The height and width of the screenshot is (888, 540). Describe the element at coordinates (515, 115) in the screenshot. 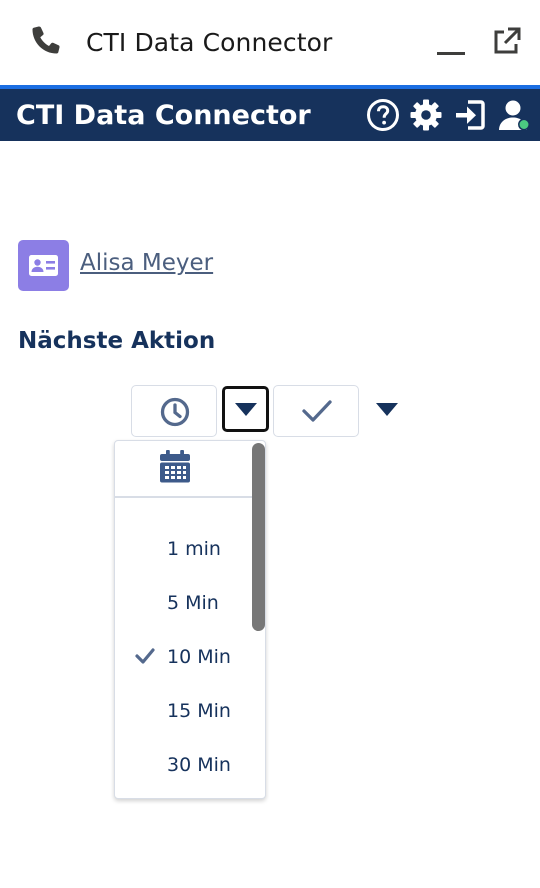

I see `user-status-icon` at that location.